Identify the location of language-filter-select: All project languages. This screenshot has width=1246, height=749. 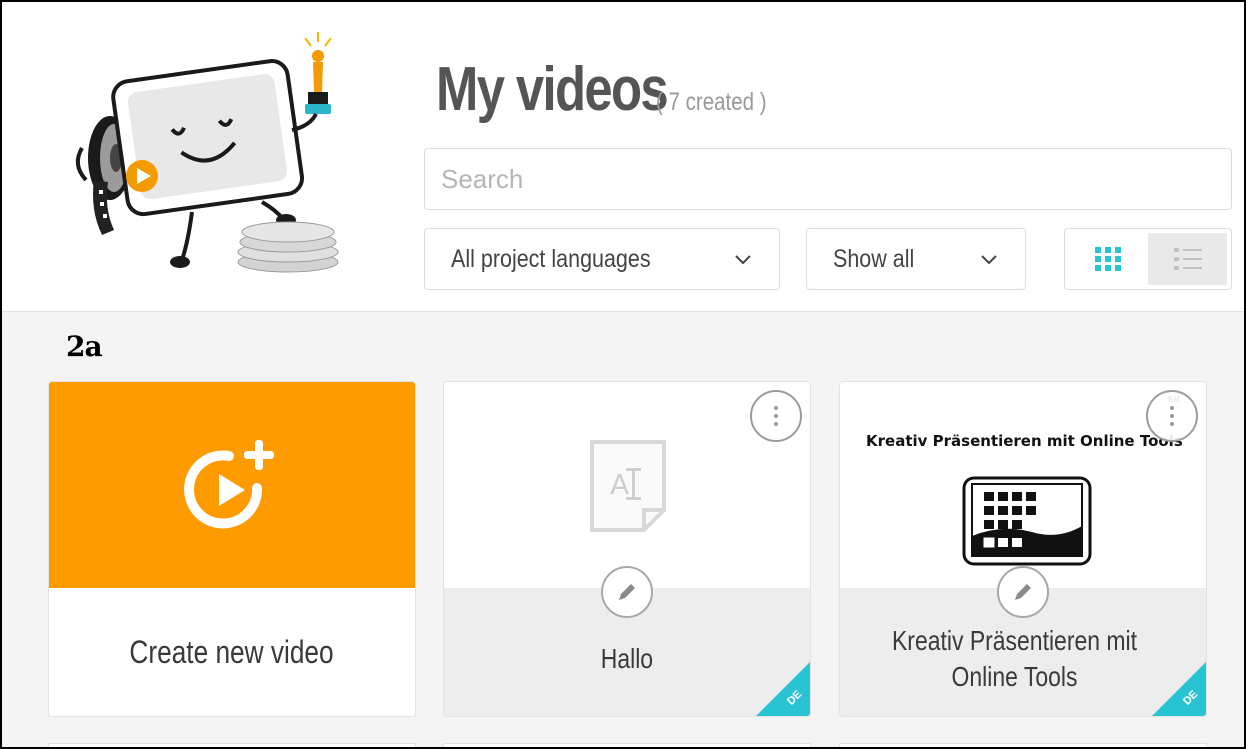
(602, 259).